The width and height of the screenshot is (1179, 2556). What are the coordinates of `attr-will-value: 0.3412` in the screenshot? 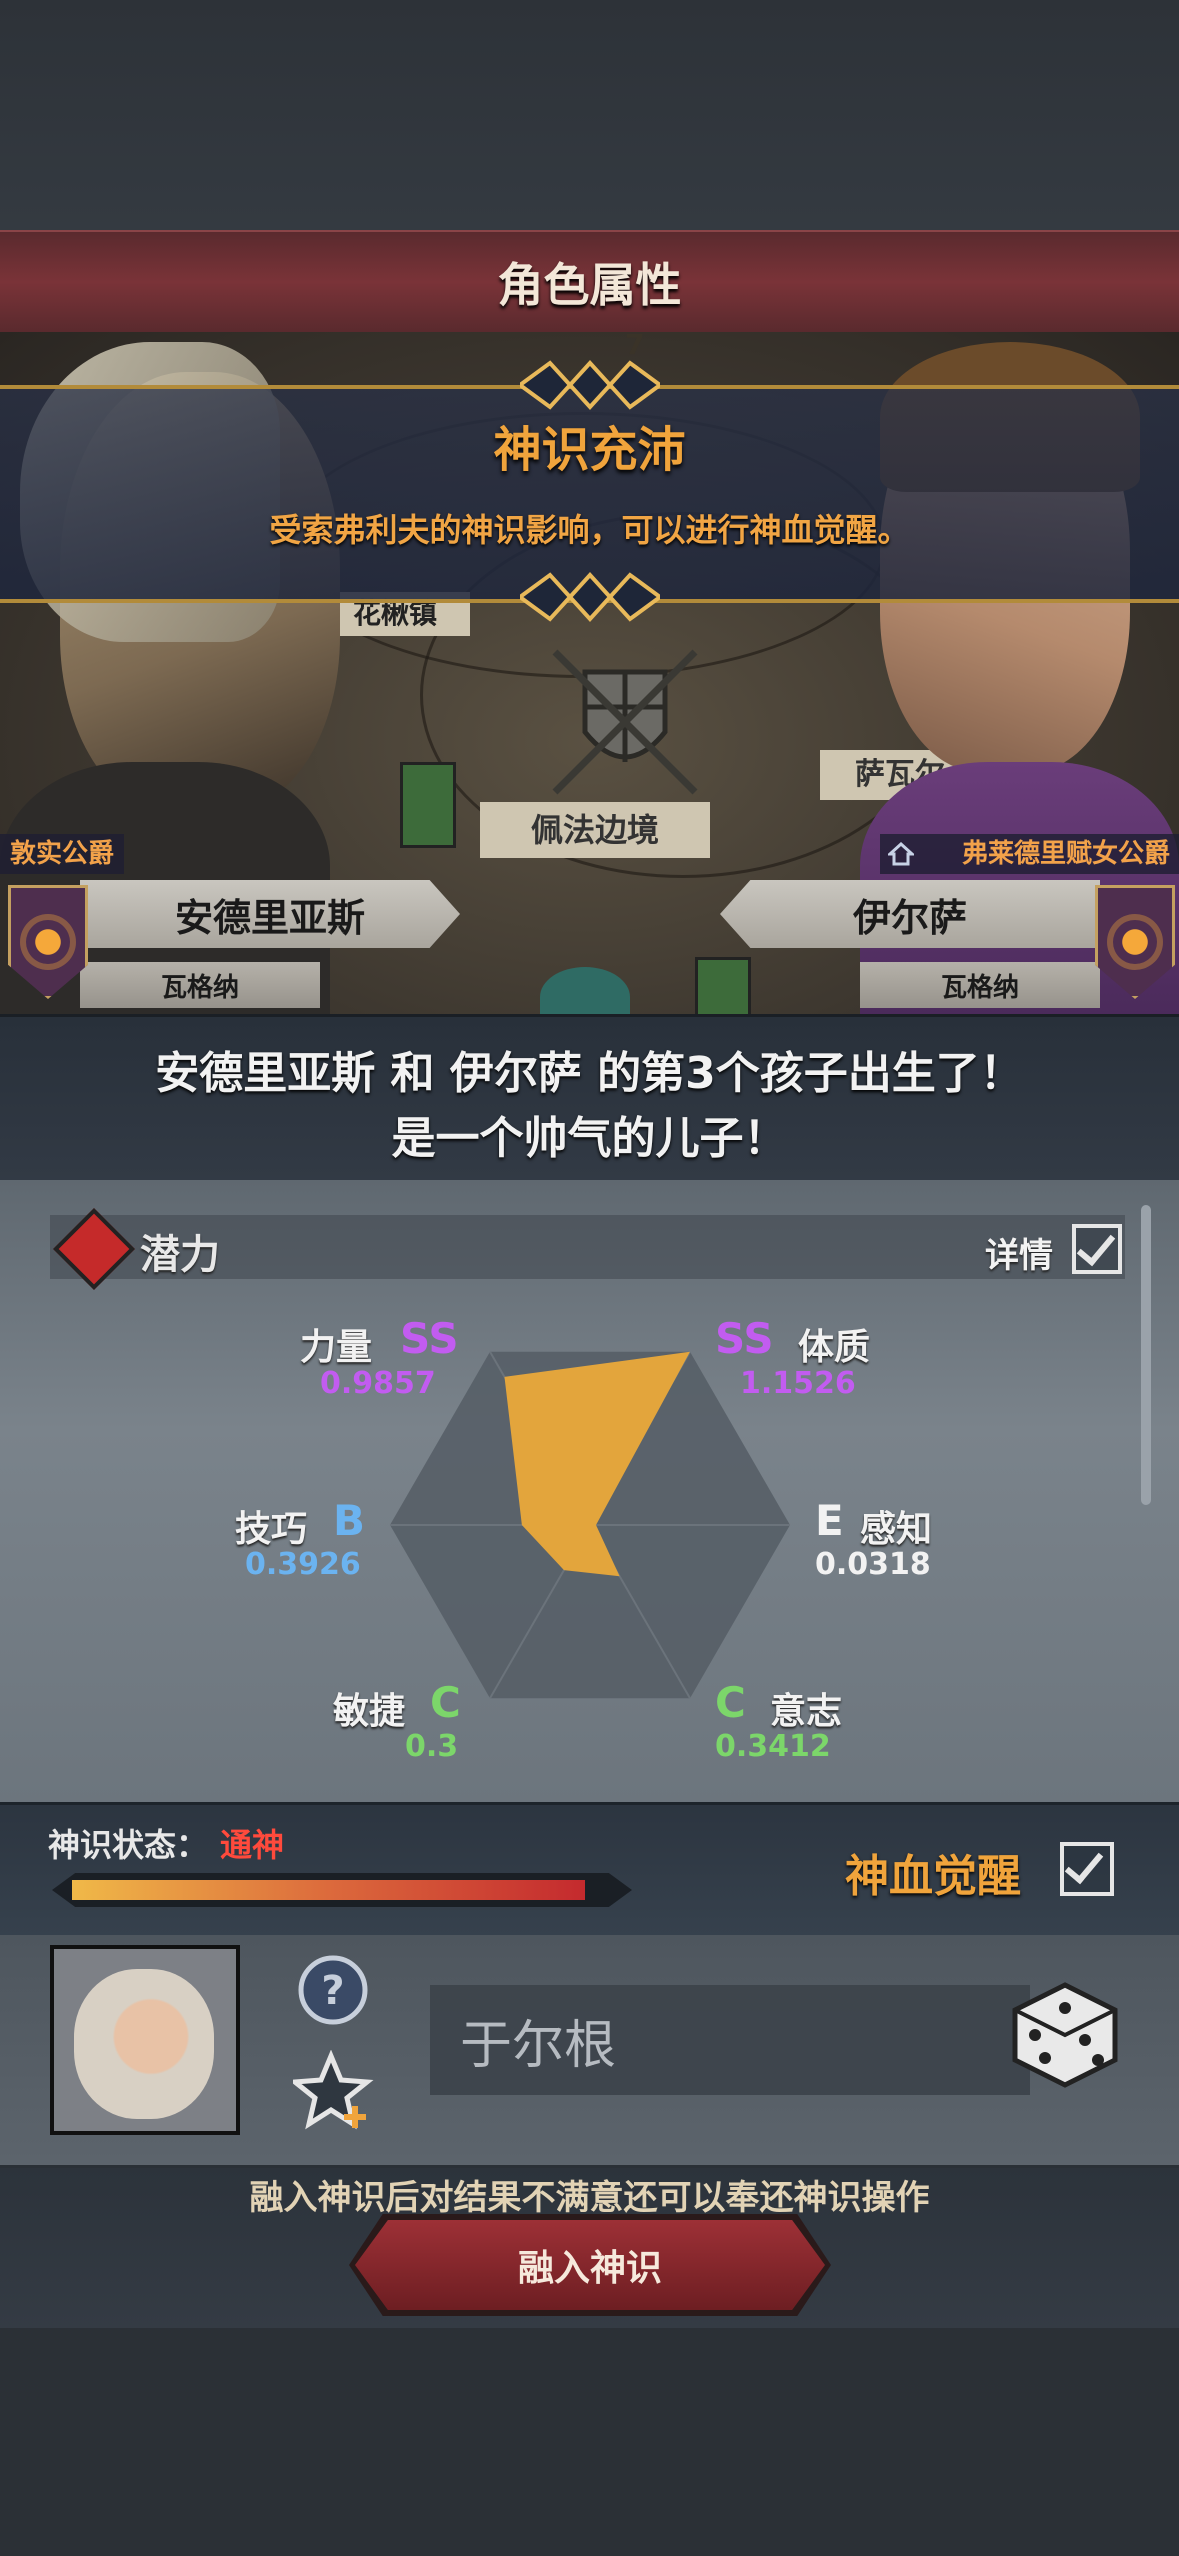 It's located at (773, 1746).